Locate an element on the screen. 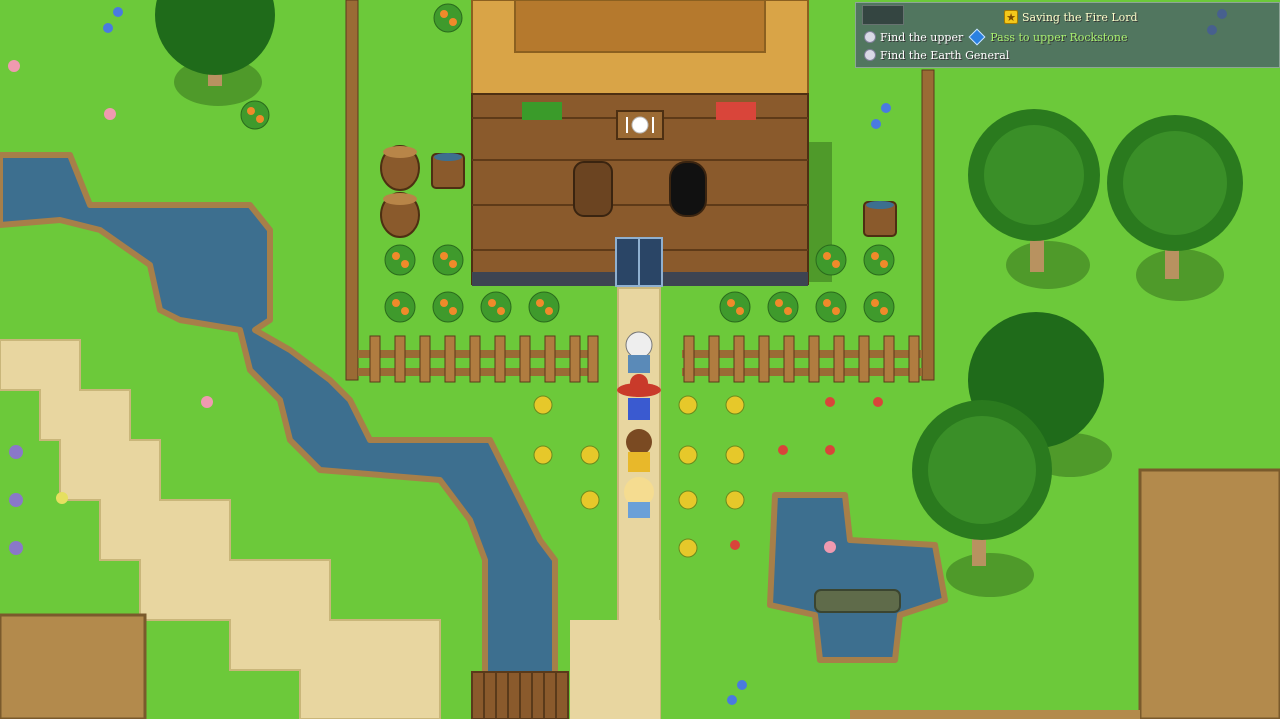  quest-objective: Find the upper Pass to upper Rockstone is located at coordinates (996, 37).